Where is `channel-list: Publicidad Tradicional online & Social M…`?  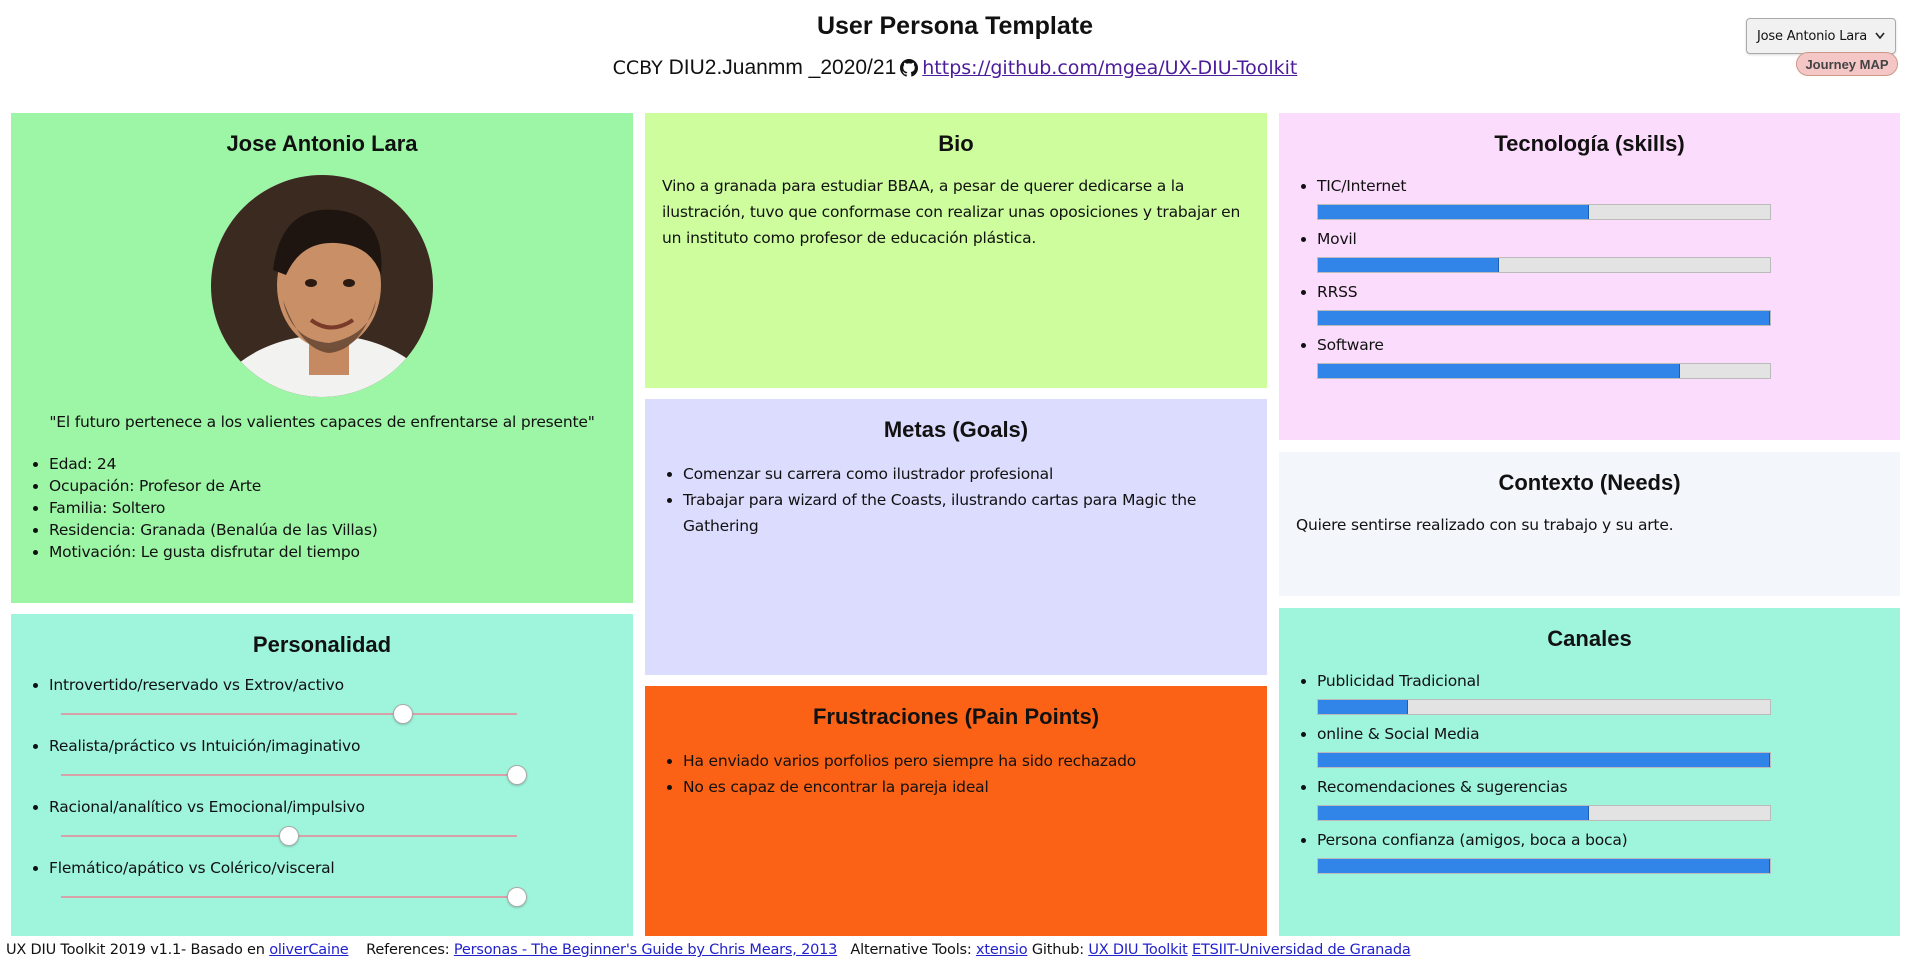
channel-list: Publicidad Tradicional online & Social M… is located at coordinates (1544, 778).